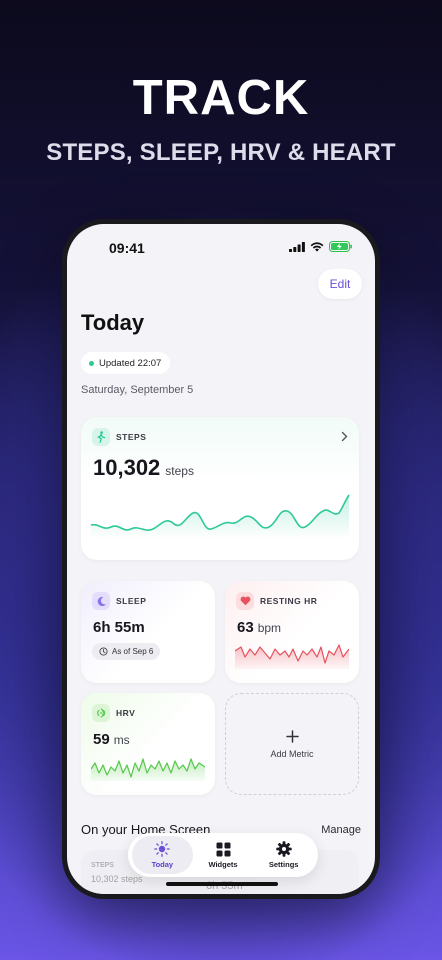  What do you see at coordinates (119, 627) in the screenshot?
I see `sleep-value: 6h 55m` at bounding box center [119, 627].